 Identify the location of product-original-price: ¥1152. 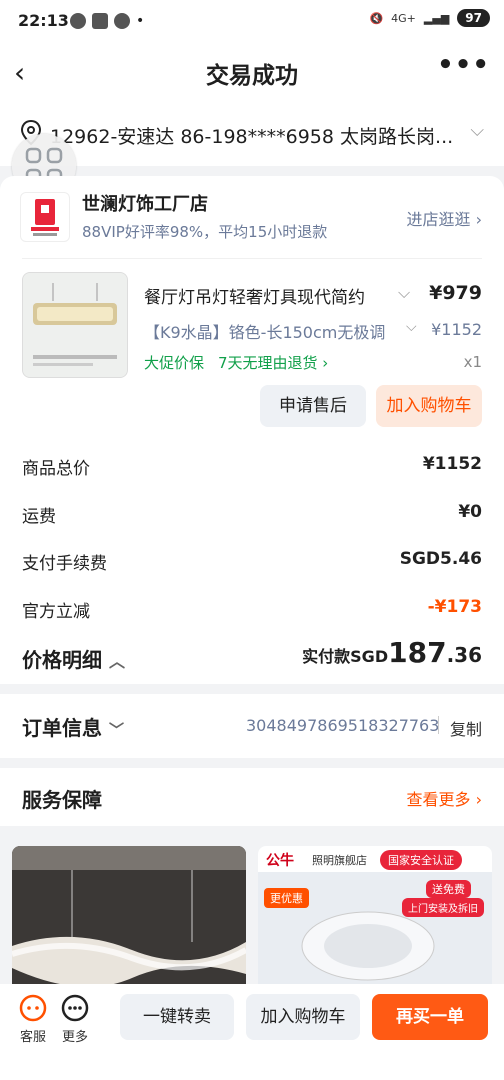
(456, 329).